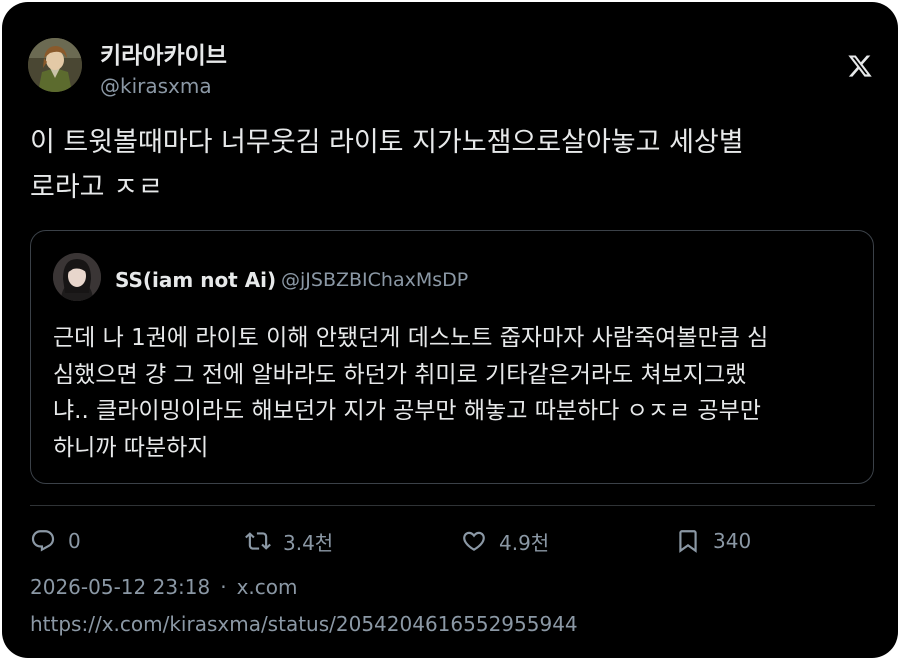  I want to click on repost-icon, so click(258, 541).